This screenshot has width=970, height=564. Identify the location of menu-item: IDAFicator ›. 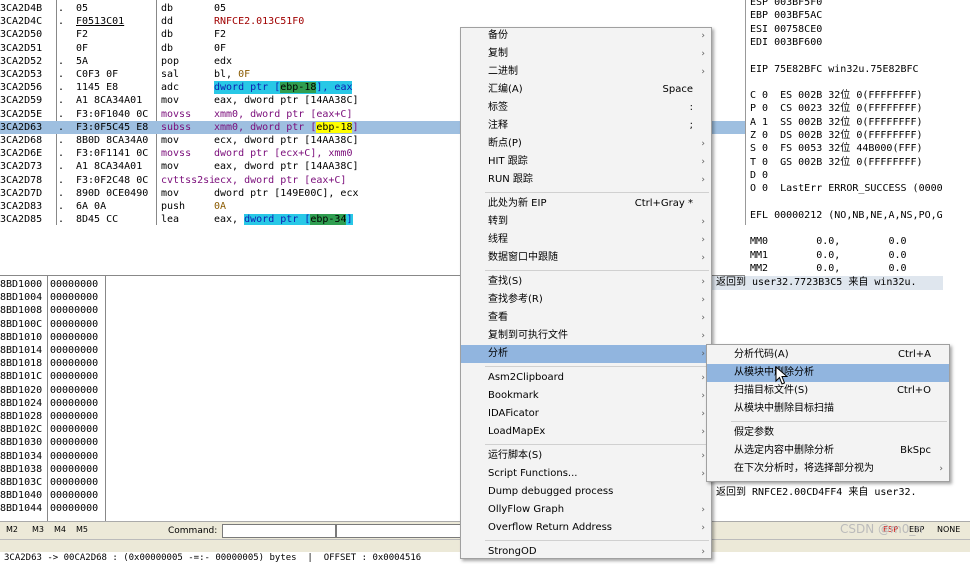
(586, 414).